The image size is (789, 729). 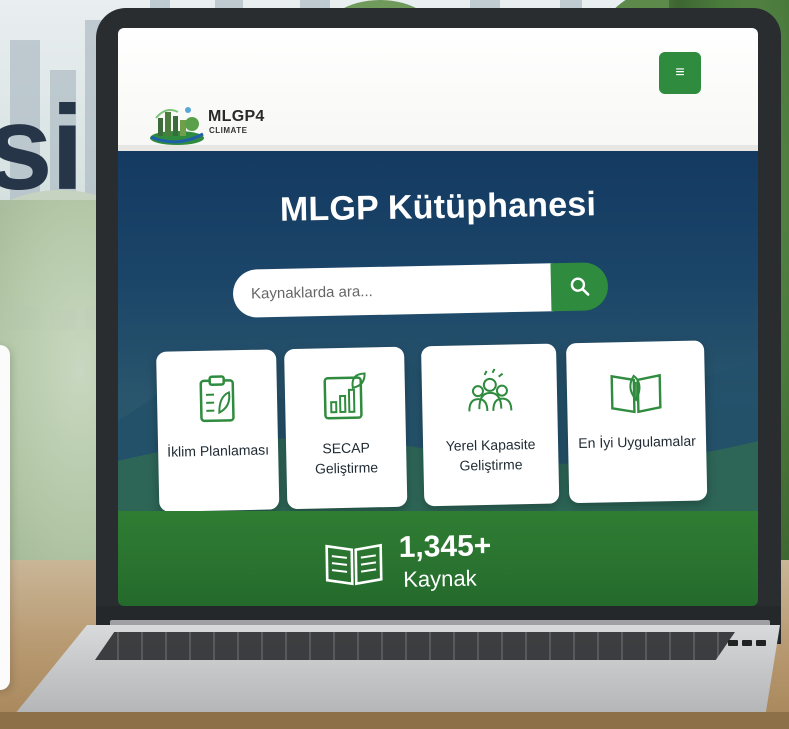 I want to click on logo-city-leaf-icon, so click(x=177, y=126).